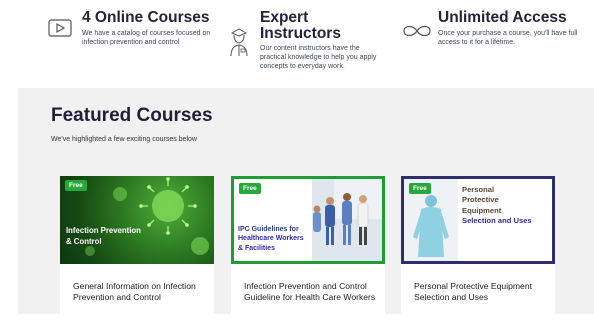 The width and height of the screenshot is (594, 326). Describe the element at coordinates (256, 248) in the screenshot. I see `thumbnail-caption-line: & Facilities` at that location.